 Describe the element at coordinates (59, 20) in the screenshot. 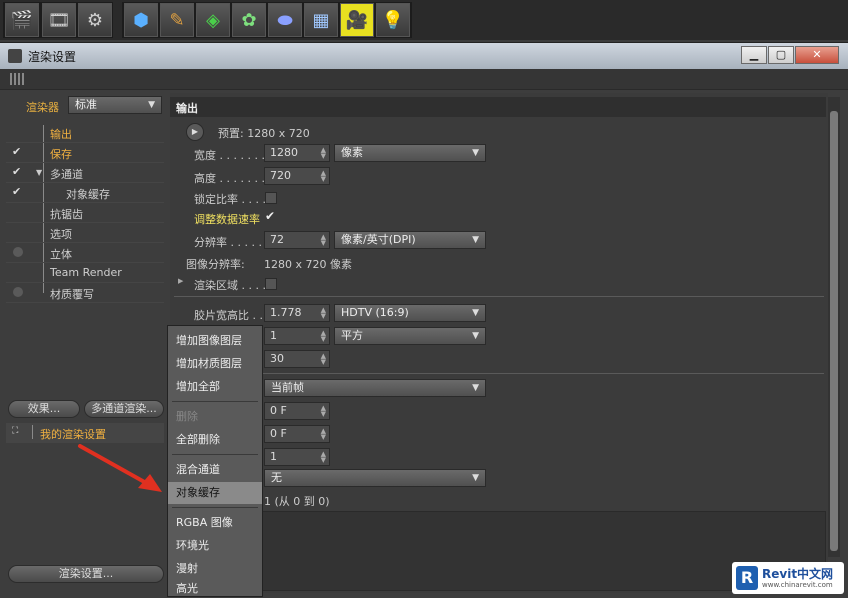

I see `render-picture-viewer-icon: 🎞` at that location.